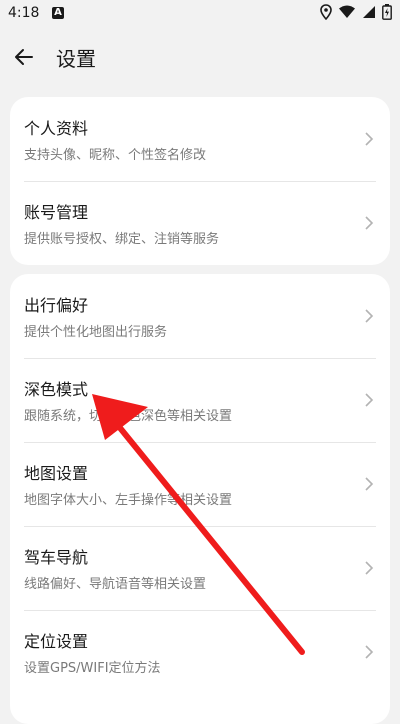 The width and height of the screenshot is (400, 724). I want to click on settings-item-dark-mode: 深色模式 跟随系统，切换浅色深色等相关设置, so click(200, 400).